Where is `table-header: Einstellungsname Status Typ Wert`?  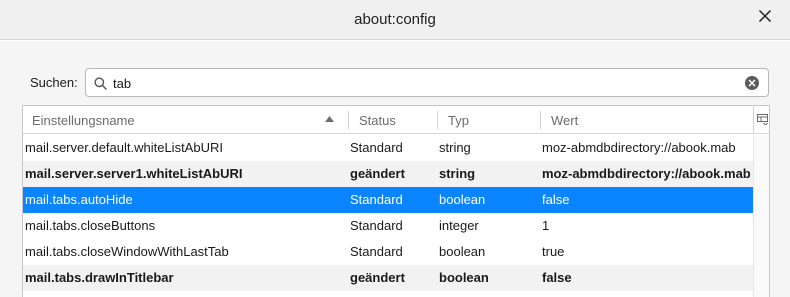
table-header: Einstellungsname Status Typ Wert is located at coordinates (396, 120).